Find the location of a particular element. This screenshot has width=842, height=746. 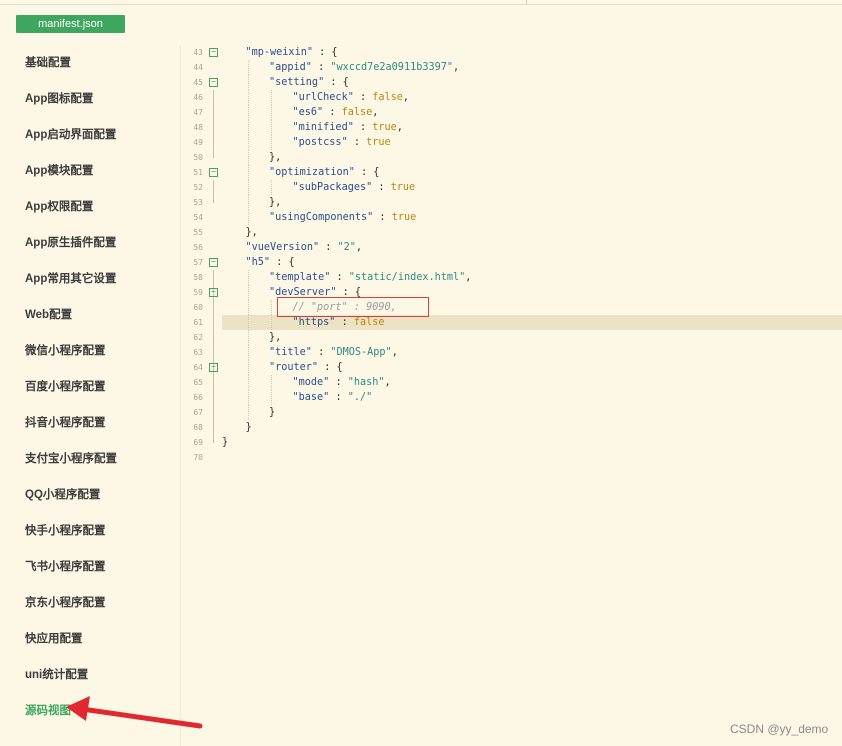

top-tab-strip-segment is located at coordinates (263, 2).